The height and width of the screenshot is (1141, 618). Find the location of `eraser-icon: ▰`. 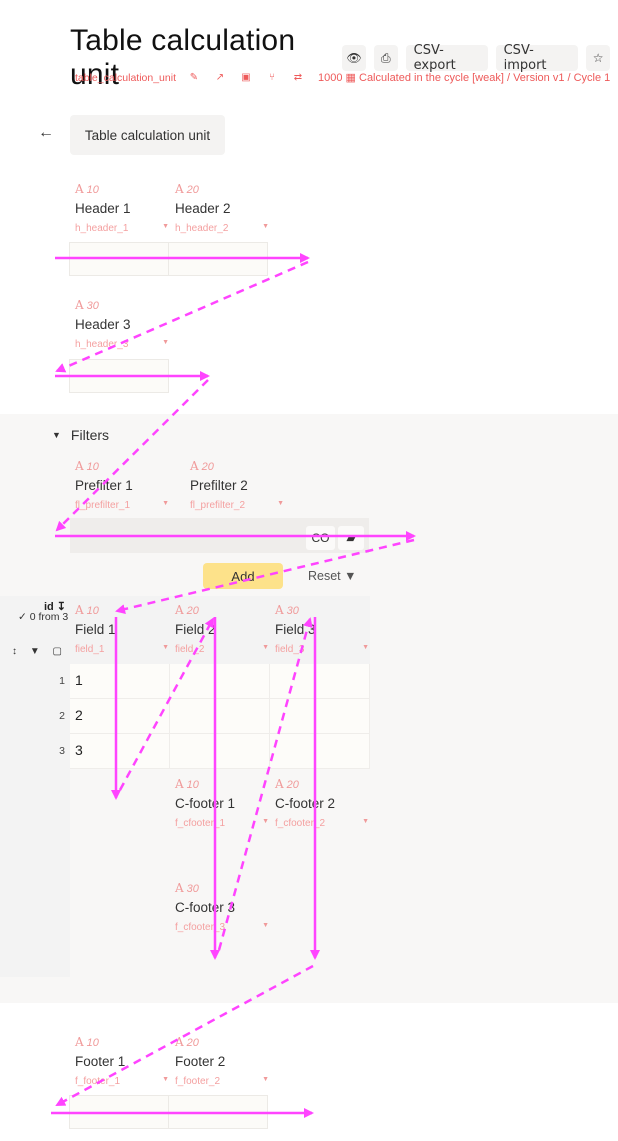

eraser-icon: ▰ is located at coordinates (351, 538).